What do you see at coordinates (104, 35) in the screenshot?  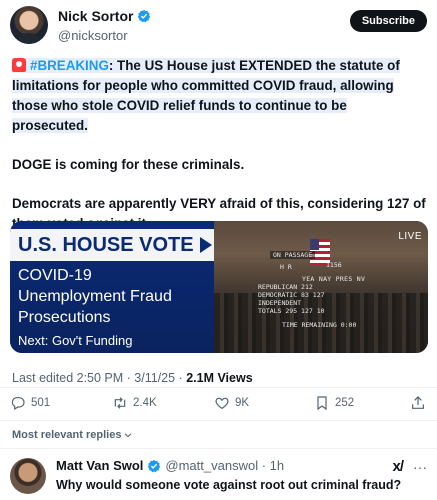 I see `author-handle: @nicksortor` at bounding box center [104, 35].